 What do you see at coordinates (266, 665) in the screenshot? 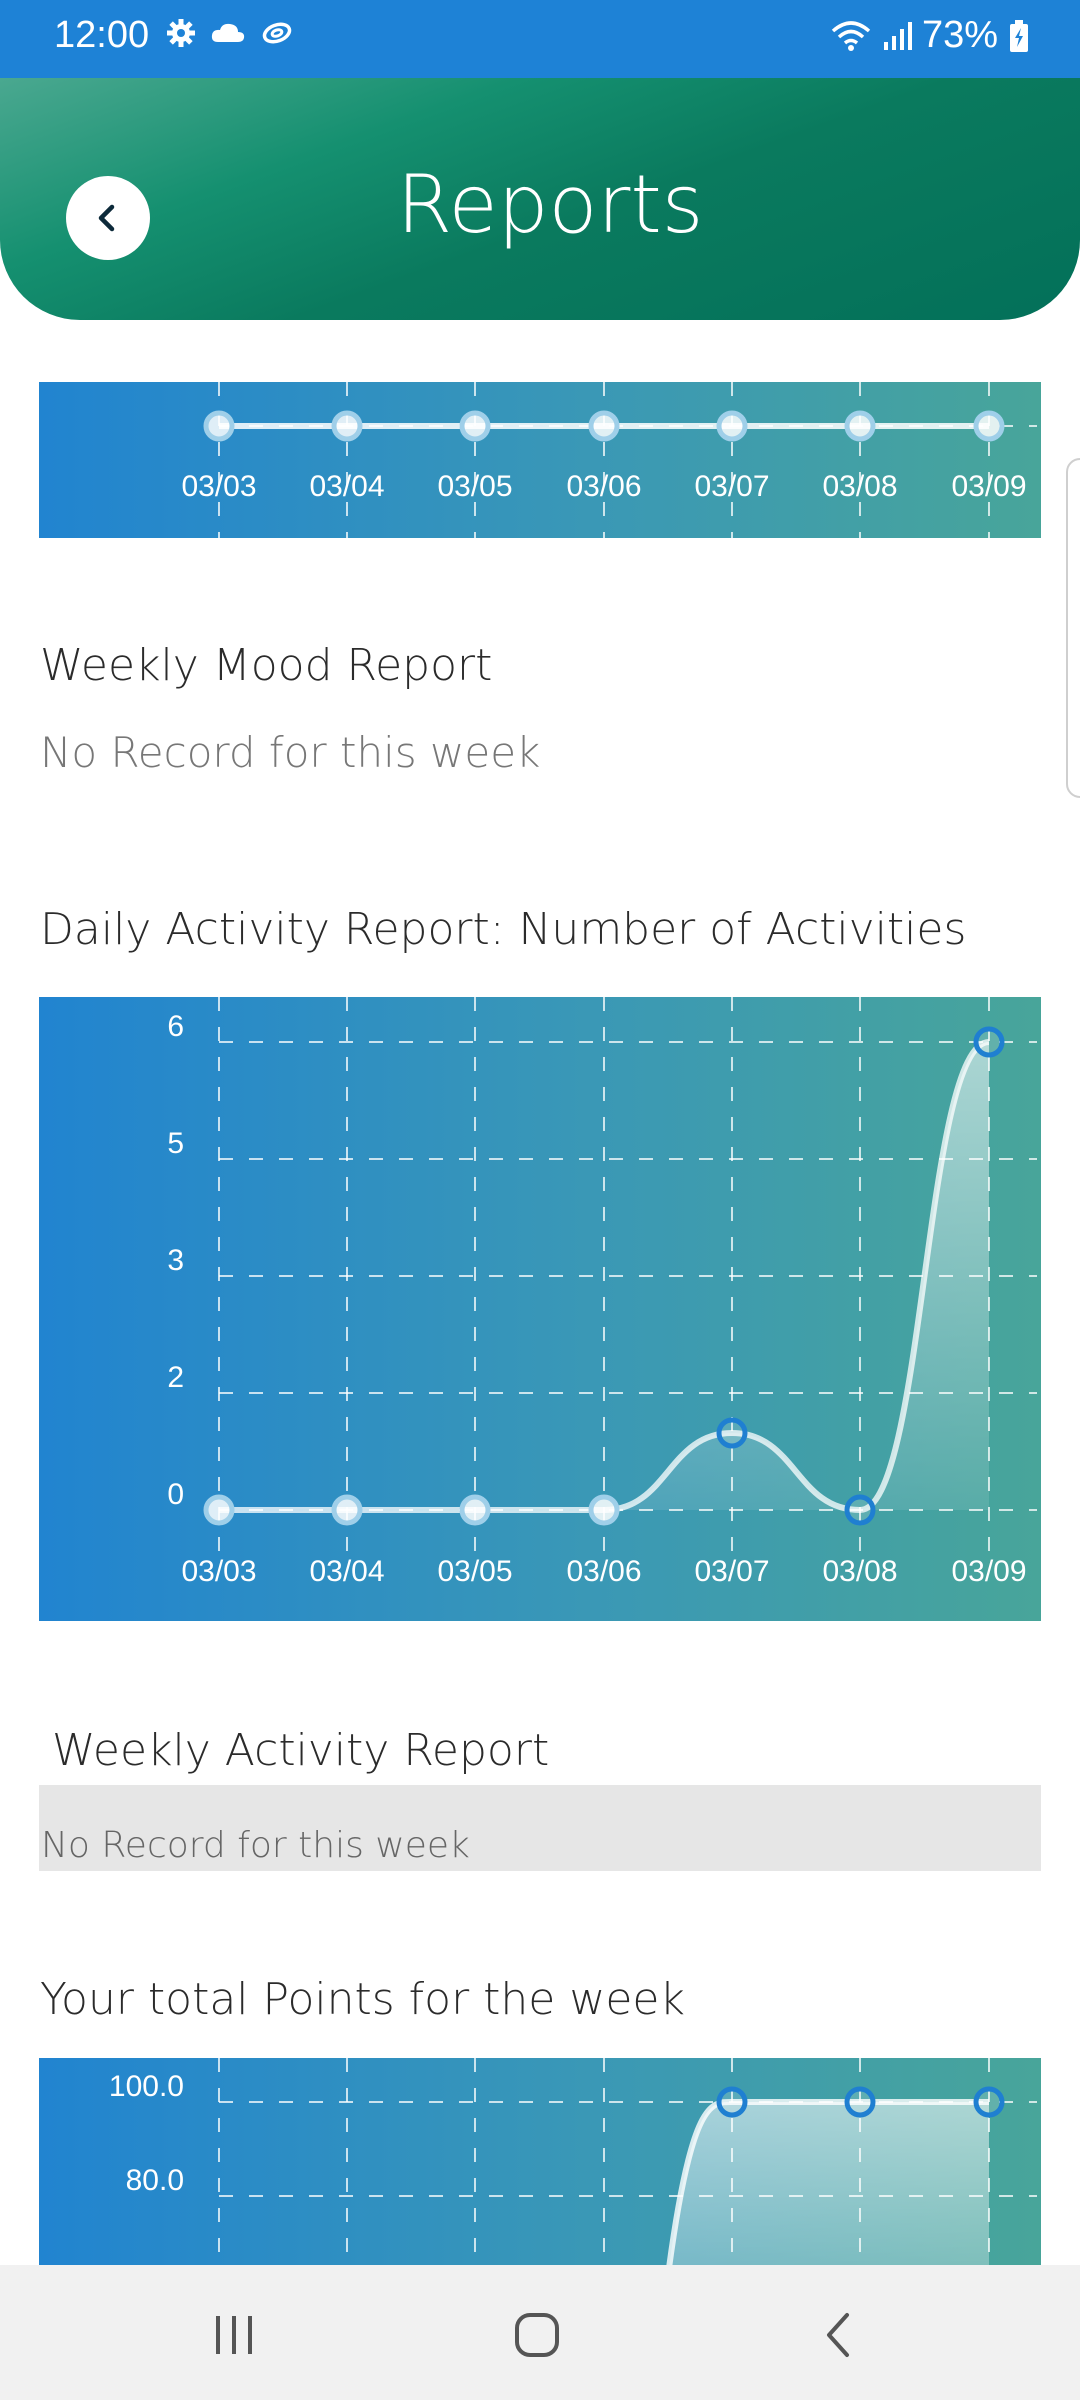
I see `weekly-mood-title: Weekly Mood Report` at bounding box center [266, 665].